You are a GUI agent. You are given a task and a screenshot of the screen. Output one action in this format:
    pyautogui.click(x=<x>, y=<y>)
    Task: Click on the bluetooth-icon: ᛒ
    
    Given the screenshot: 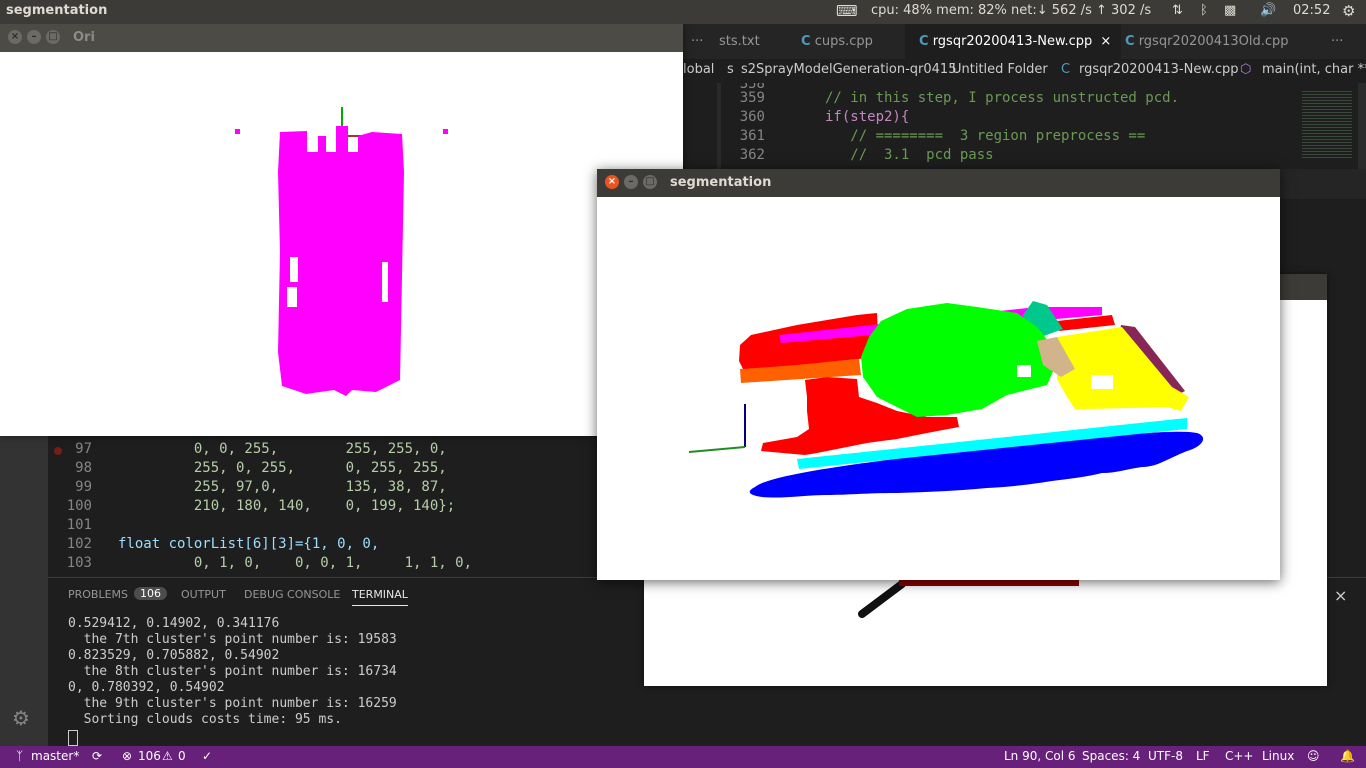 What is the action you would take?
    pyautogui.click(x=1204, y=10)
    